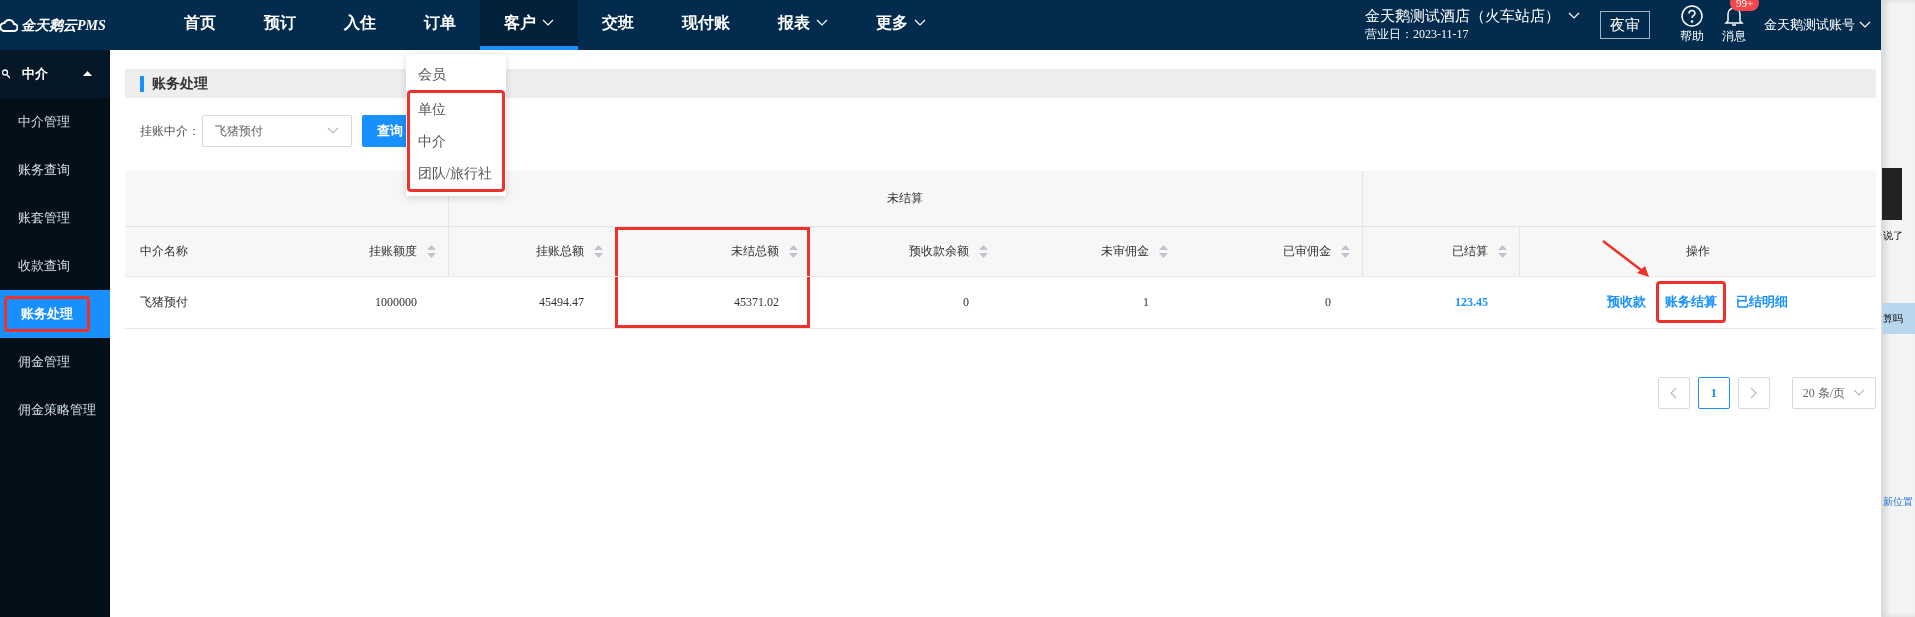 Image resolution: width=1915 pixels, height=617 pixels. What do you see at coordinates (1734, 16) in the screenshot?
I see `bell-icon` at bounding box center [1734, 16].